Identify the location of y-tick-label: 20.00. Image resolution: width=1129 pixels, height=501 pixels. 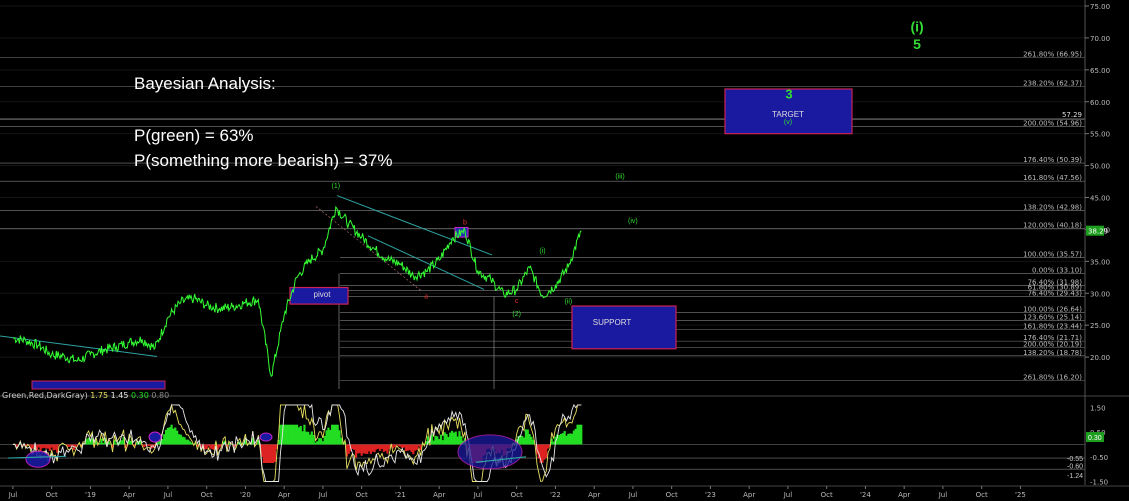
(1100, 358).